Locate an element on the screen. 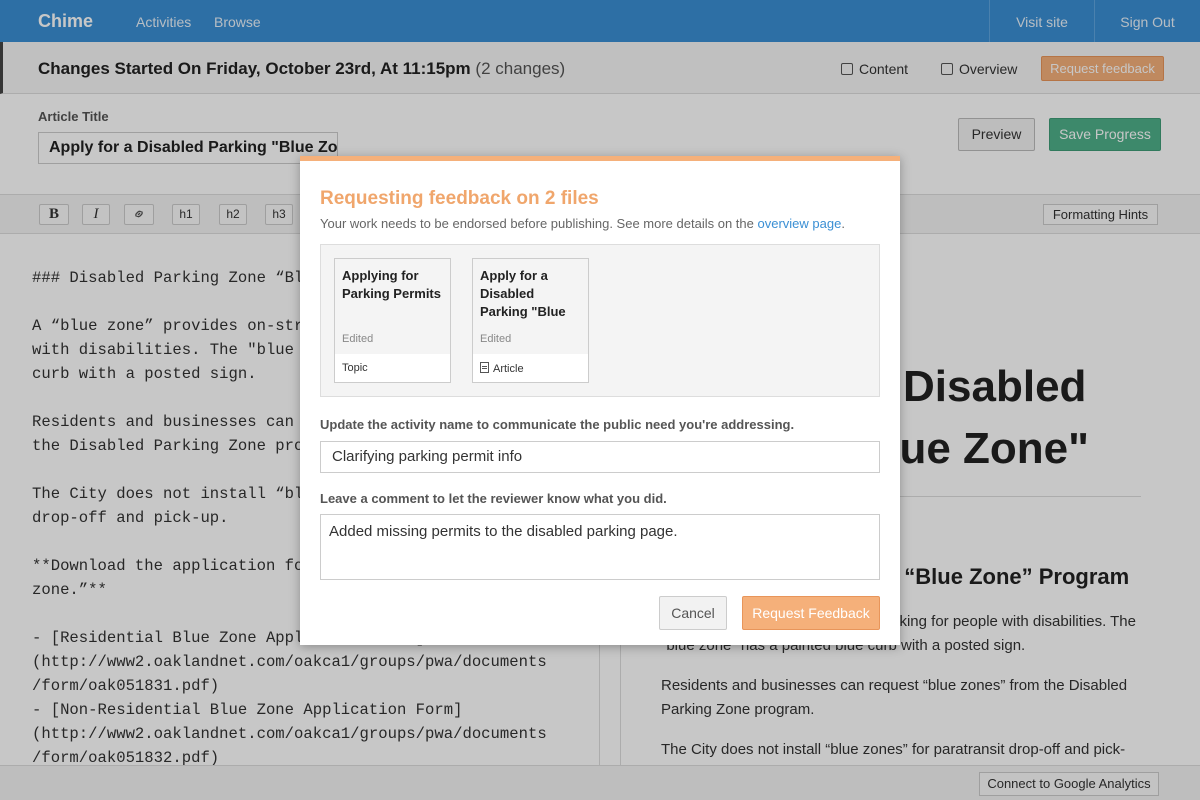 The width and height of the screenshot is (1200, 800). file-type-label: Article is located at coordinates (508, 369).